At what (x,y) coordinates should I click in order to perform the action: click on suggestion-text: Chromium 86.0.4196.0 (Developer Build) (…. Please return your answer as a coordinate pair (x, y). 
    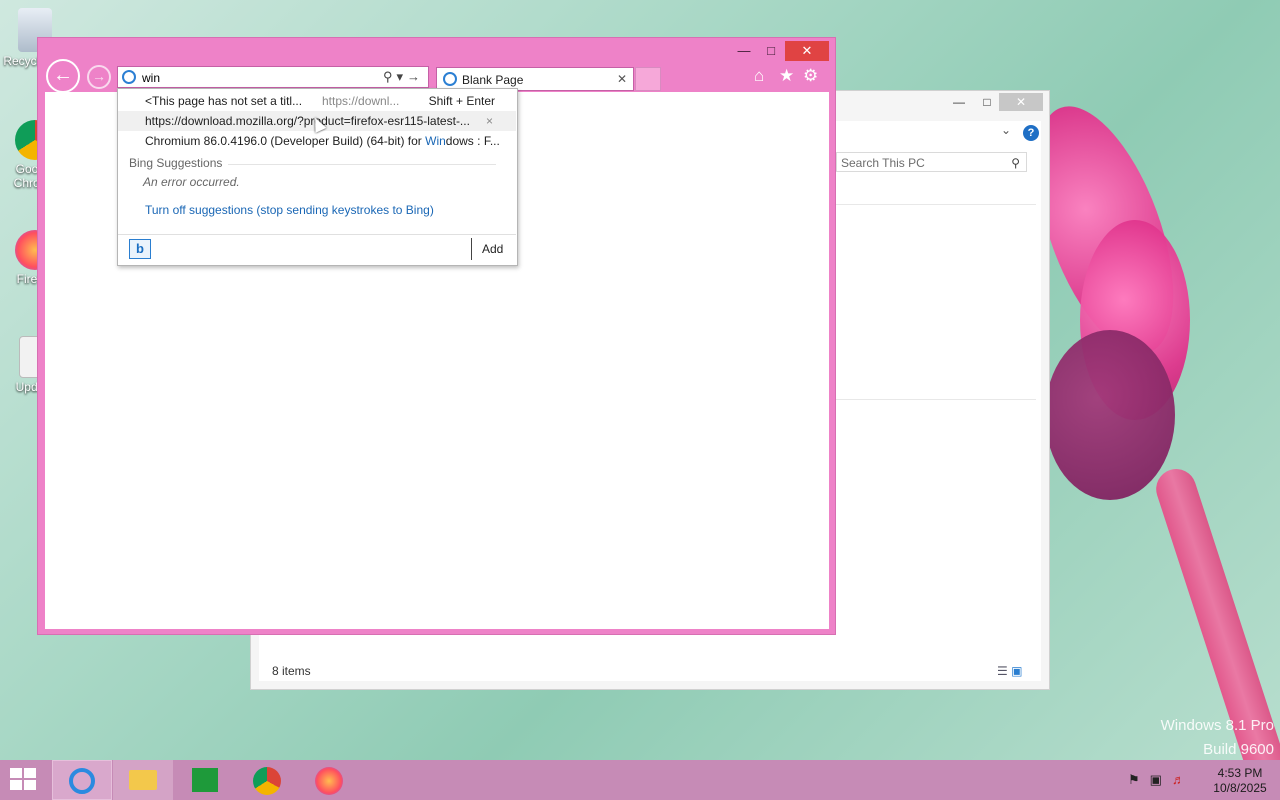
    Looking at the image, I should click on (285, 141).